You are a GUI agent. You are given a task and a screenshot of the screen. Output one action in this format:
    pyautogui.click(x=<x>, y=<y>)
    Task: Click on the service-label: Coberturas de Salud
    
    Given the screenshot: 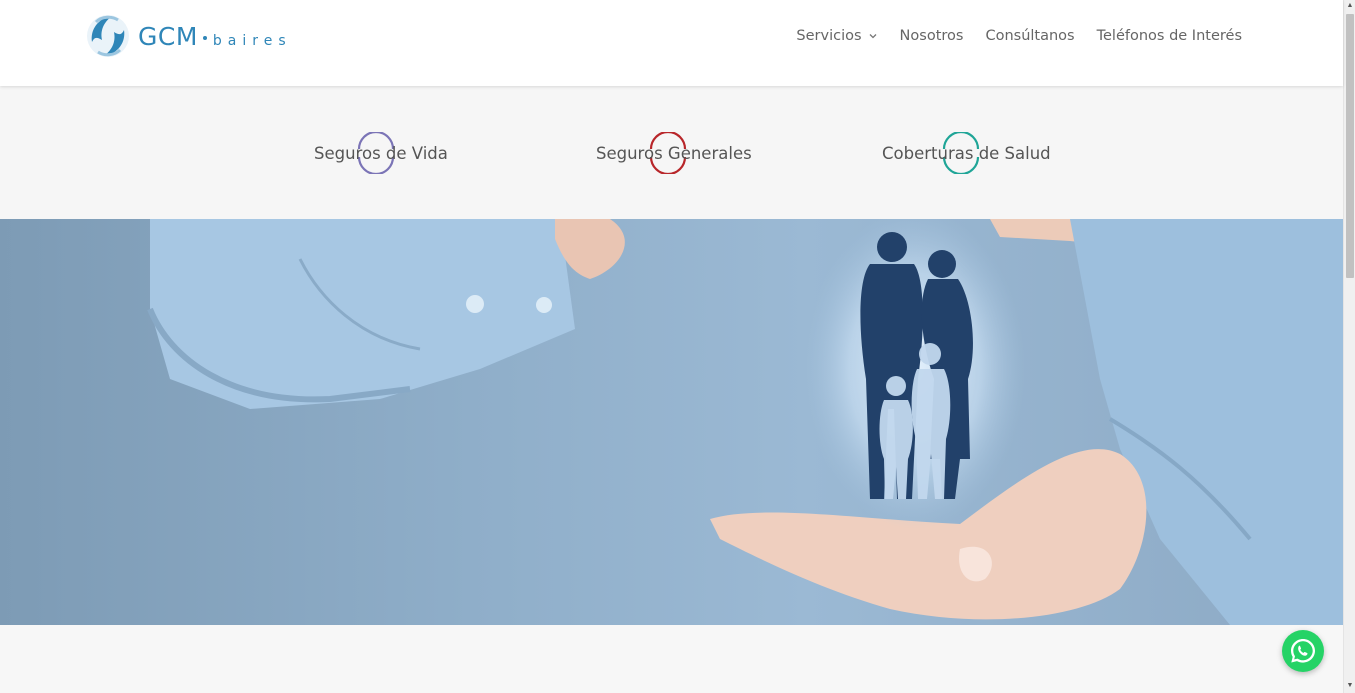 What is the action you would take?
    pyautogui.click(x=966, y=153)
    